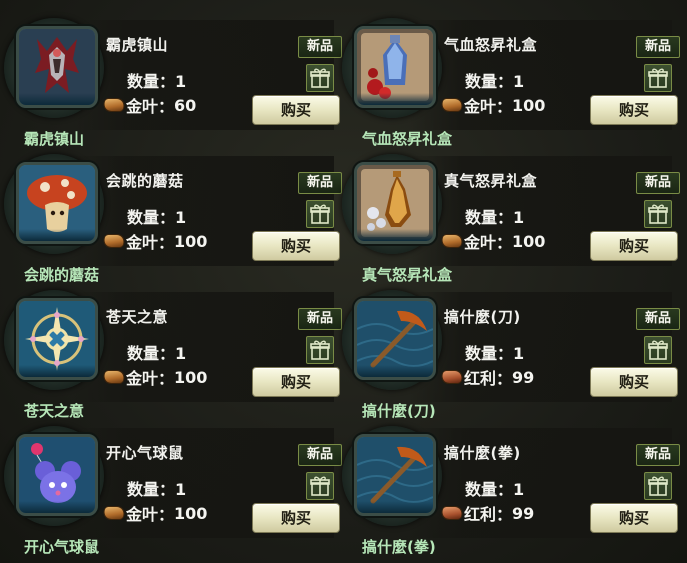 Image resolution: width=687 pixels, height=563 pixels. I want to click on shop-item-card: 搞什麼(刀) 数量：1 红利： 99 新品 购买 搞什麼(刀), so click(510, 353).